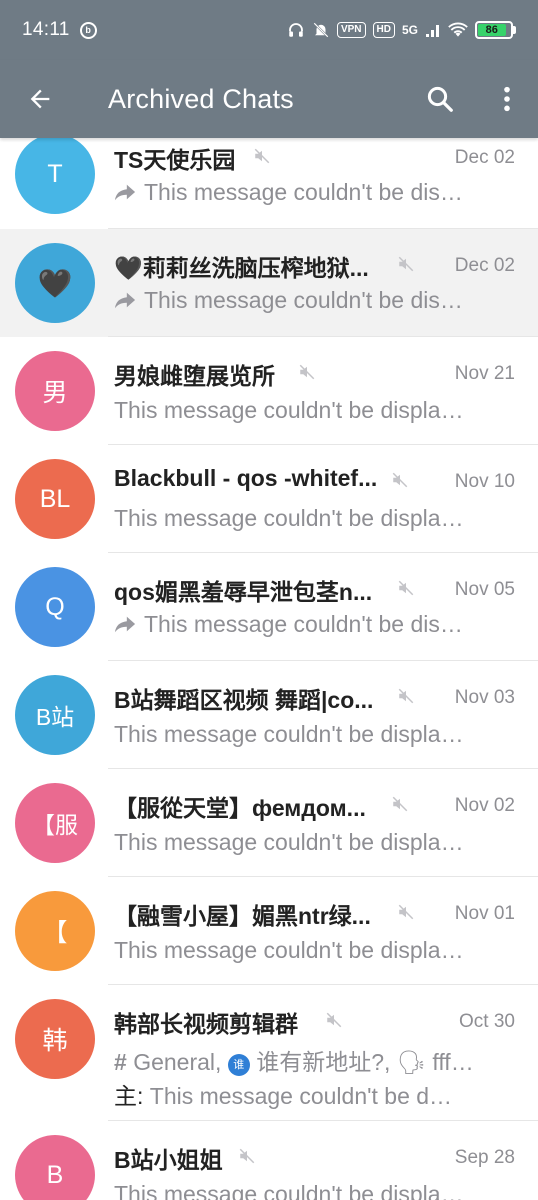 Image resolution: width=538 pixels, height=1200 pixels. Describe the element at coordinates (129, 1096) in the screenshot. I see `message-author: 主:` at that location.